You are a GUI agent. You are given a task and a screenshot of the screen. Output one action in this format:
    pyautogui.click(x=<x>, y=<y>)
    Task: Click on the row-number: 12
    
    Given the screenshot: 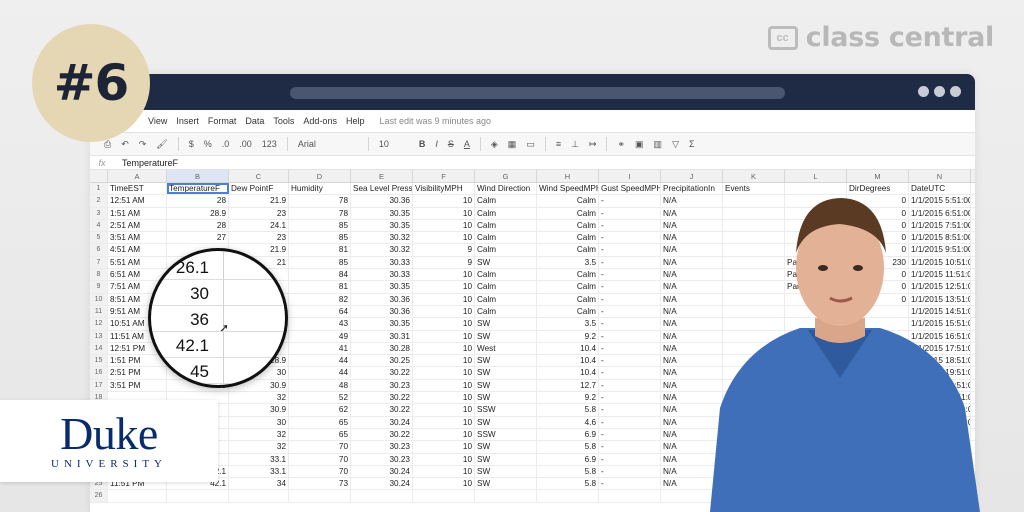 What is the action you would take?
    pyautogui.click(x=99, y=324)
    